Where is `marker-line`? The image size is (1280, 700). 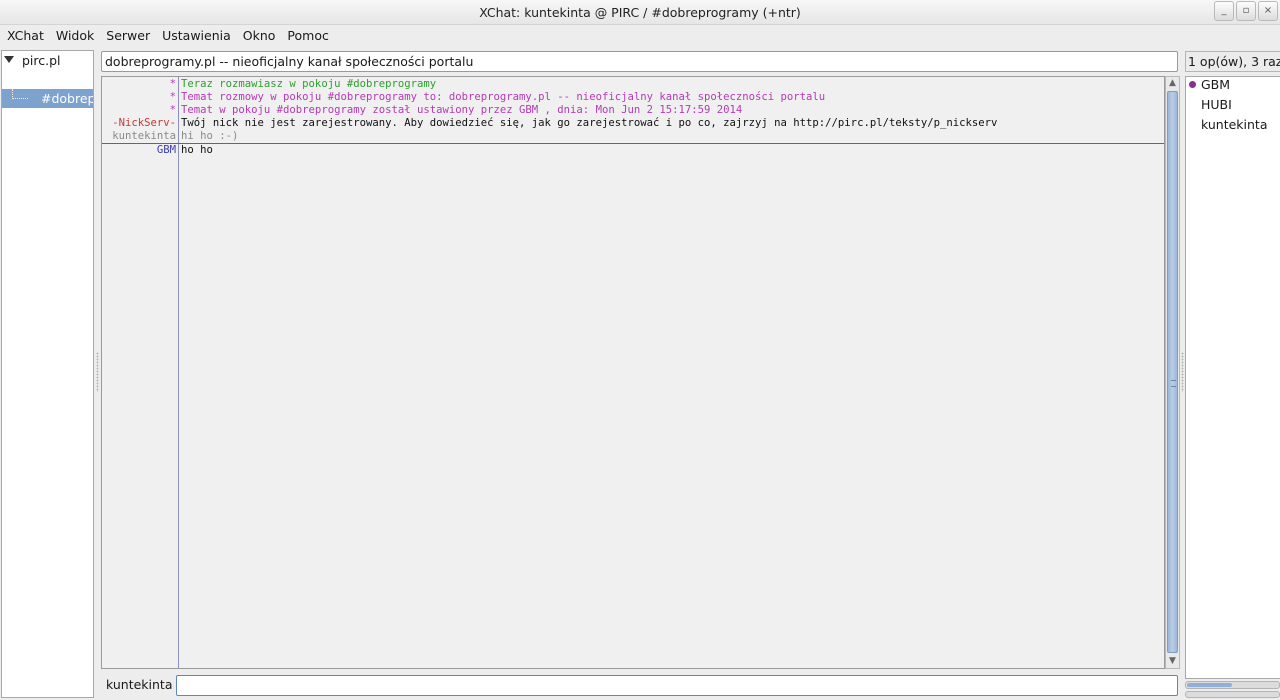 marker-line is located at coordinates (633, 143).